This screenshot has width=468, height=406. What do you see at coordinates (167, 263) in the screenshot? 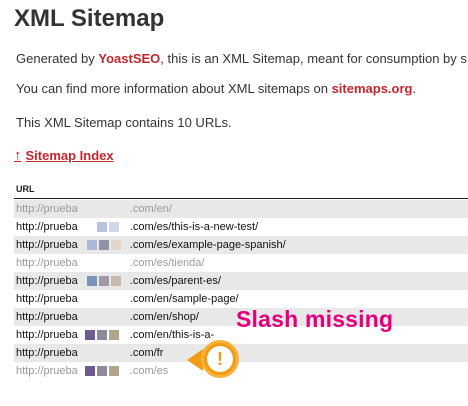
I see `url-suffix: .com/es/tienda/` at bounding box center [167, 263].